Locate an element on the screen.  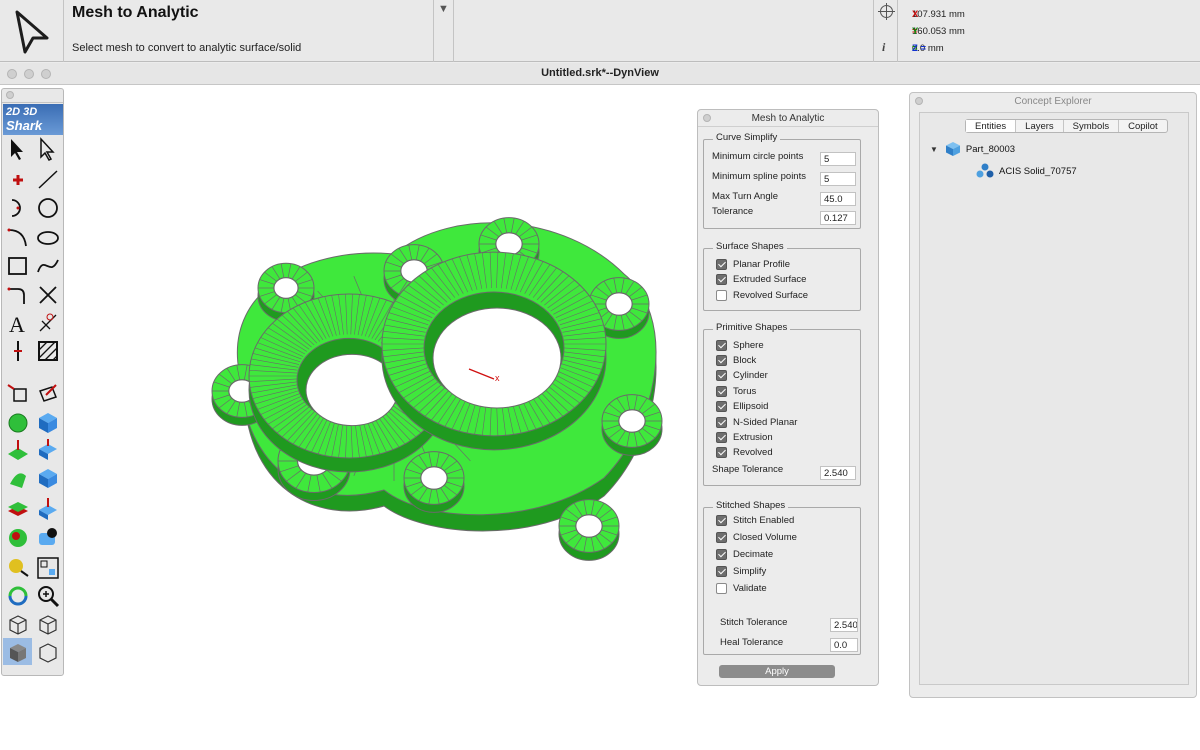
checkbox-row: Stitch Enabled is located at coordinates (755, 520).